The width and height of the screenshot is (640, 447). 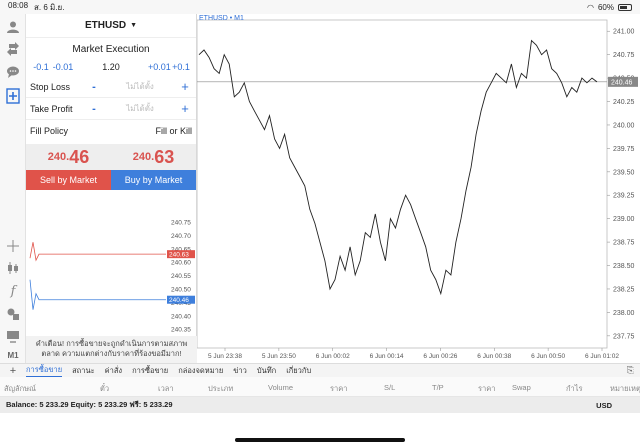 What do you see at coordinates (181, 223) in the screenshot?
I see `mini-tick-label: 240.75` at bounding box center [181, 223].